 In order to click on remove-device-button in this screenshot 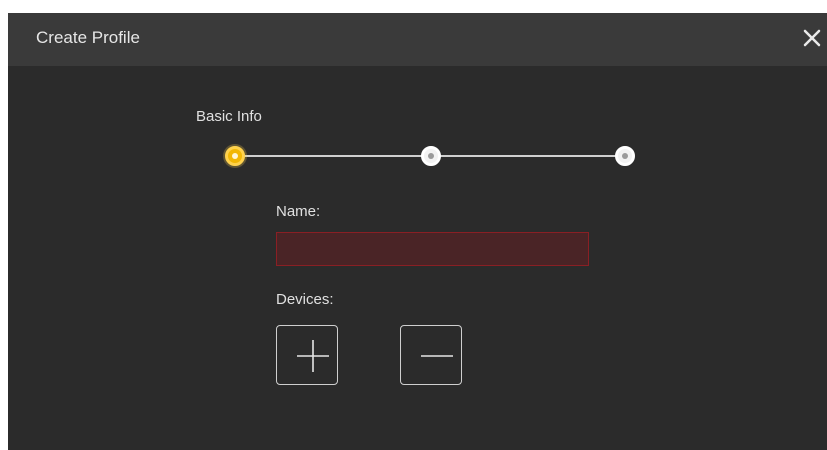, I will do `click(431, 355)`.